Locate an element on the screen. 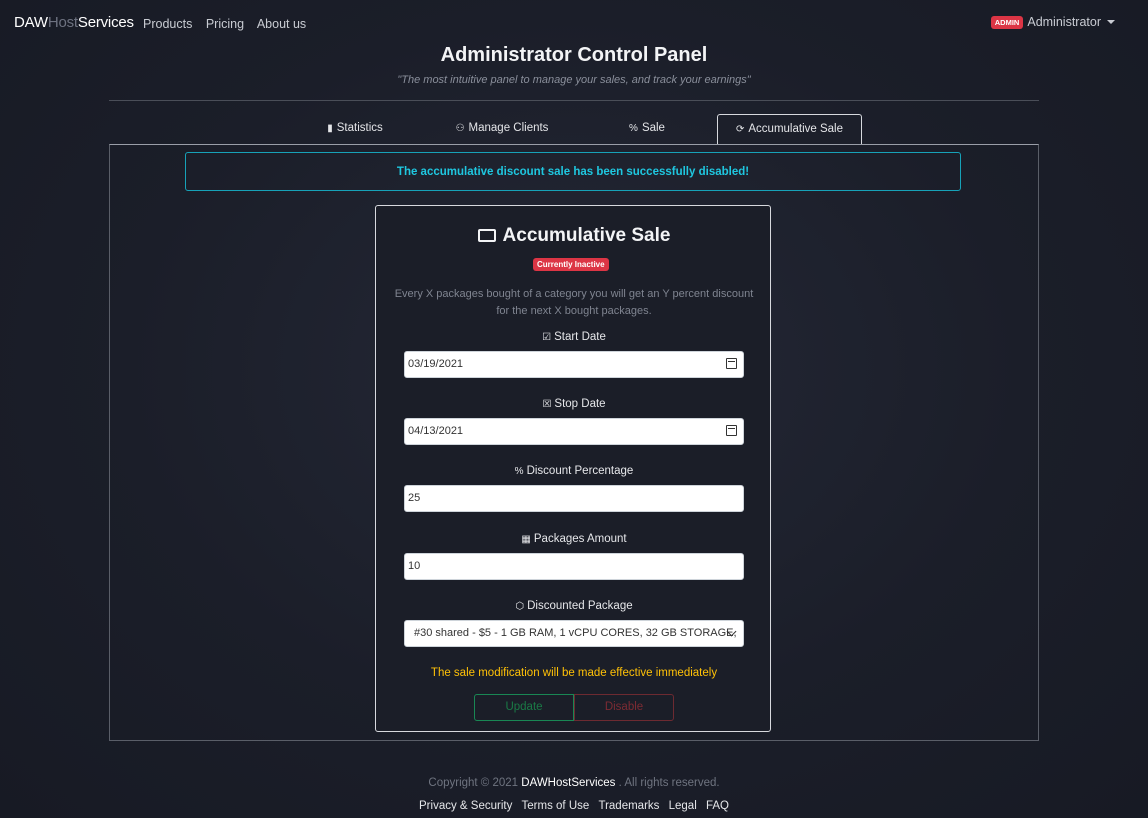  user-name: Administrator is located at coordinates (1064, 22).